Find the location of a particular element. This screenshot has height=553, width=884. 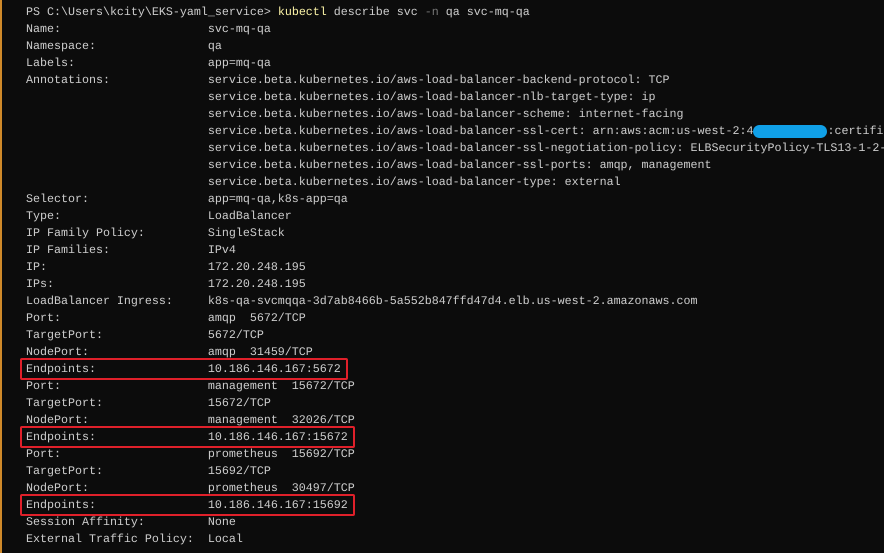

field-value: prometheus 15692/TCP is located at coordinates (281, 454).